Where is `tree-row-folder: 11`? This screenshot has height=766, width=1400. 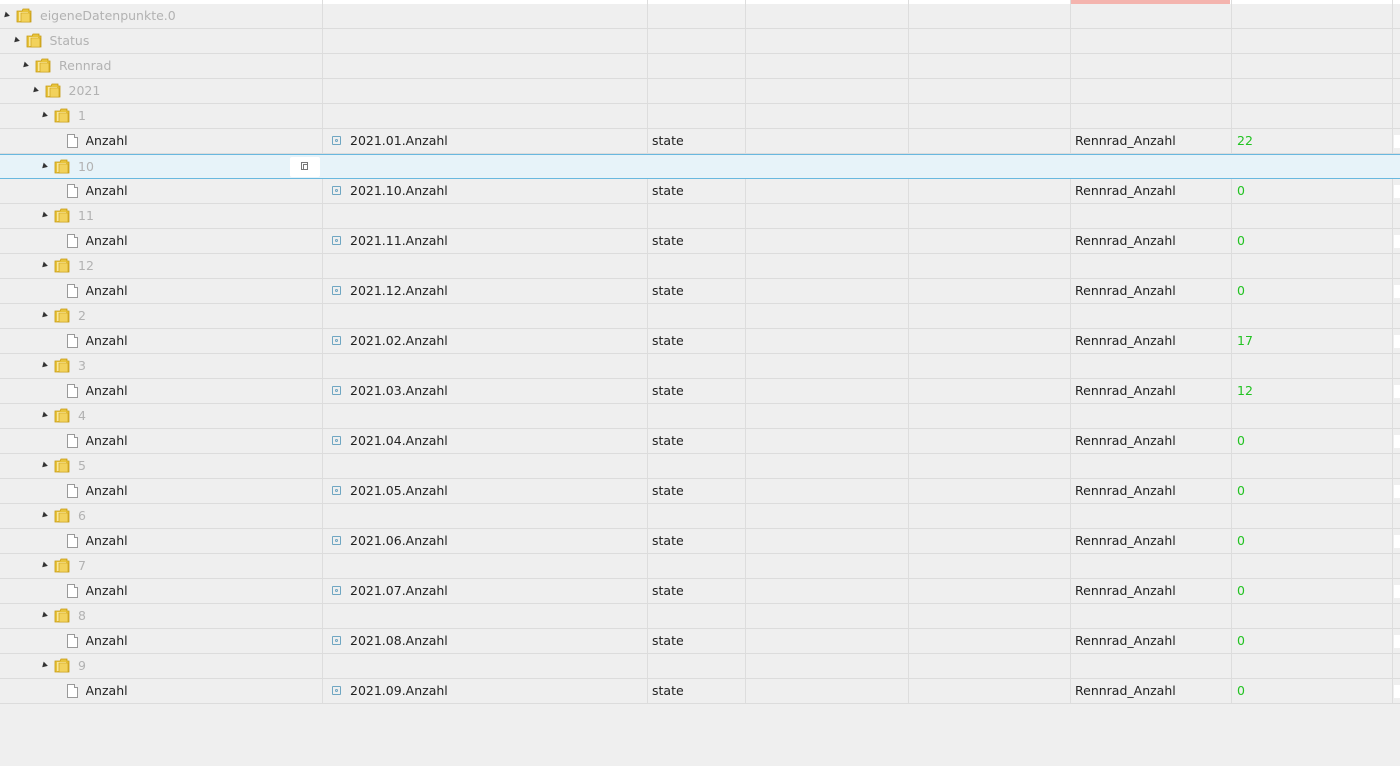 tree-row-folder: 11 is located at coordinates (700, 216).